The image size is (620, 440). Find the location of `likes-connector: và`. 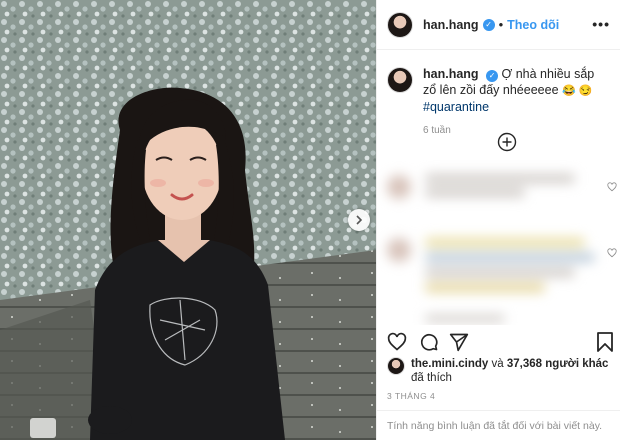

likes-connector: và is located at coordinates (497, 364).